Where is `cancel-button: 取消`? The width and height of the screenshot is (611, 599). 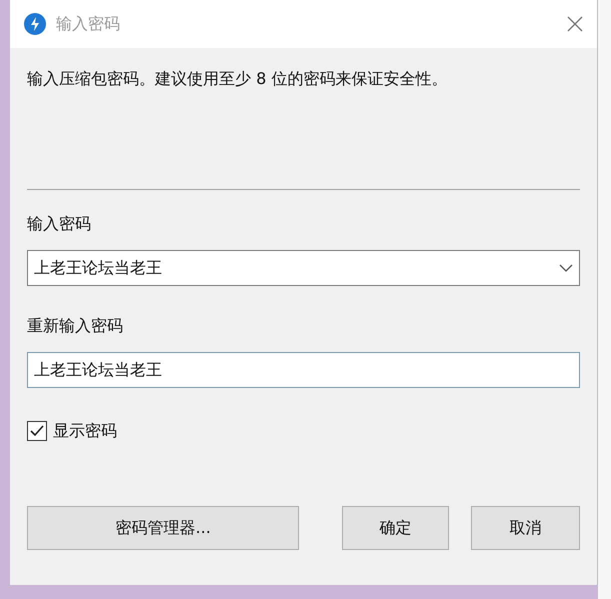 cancel-button: 取消 is located at coordinates (525, 528).